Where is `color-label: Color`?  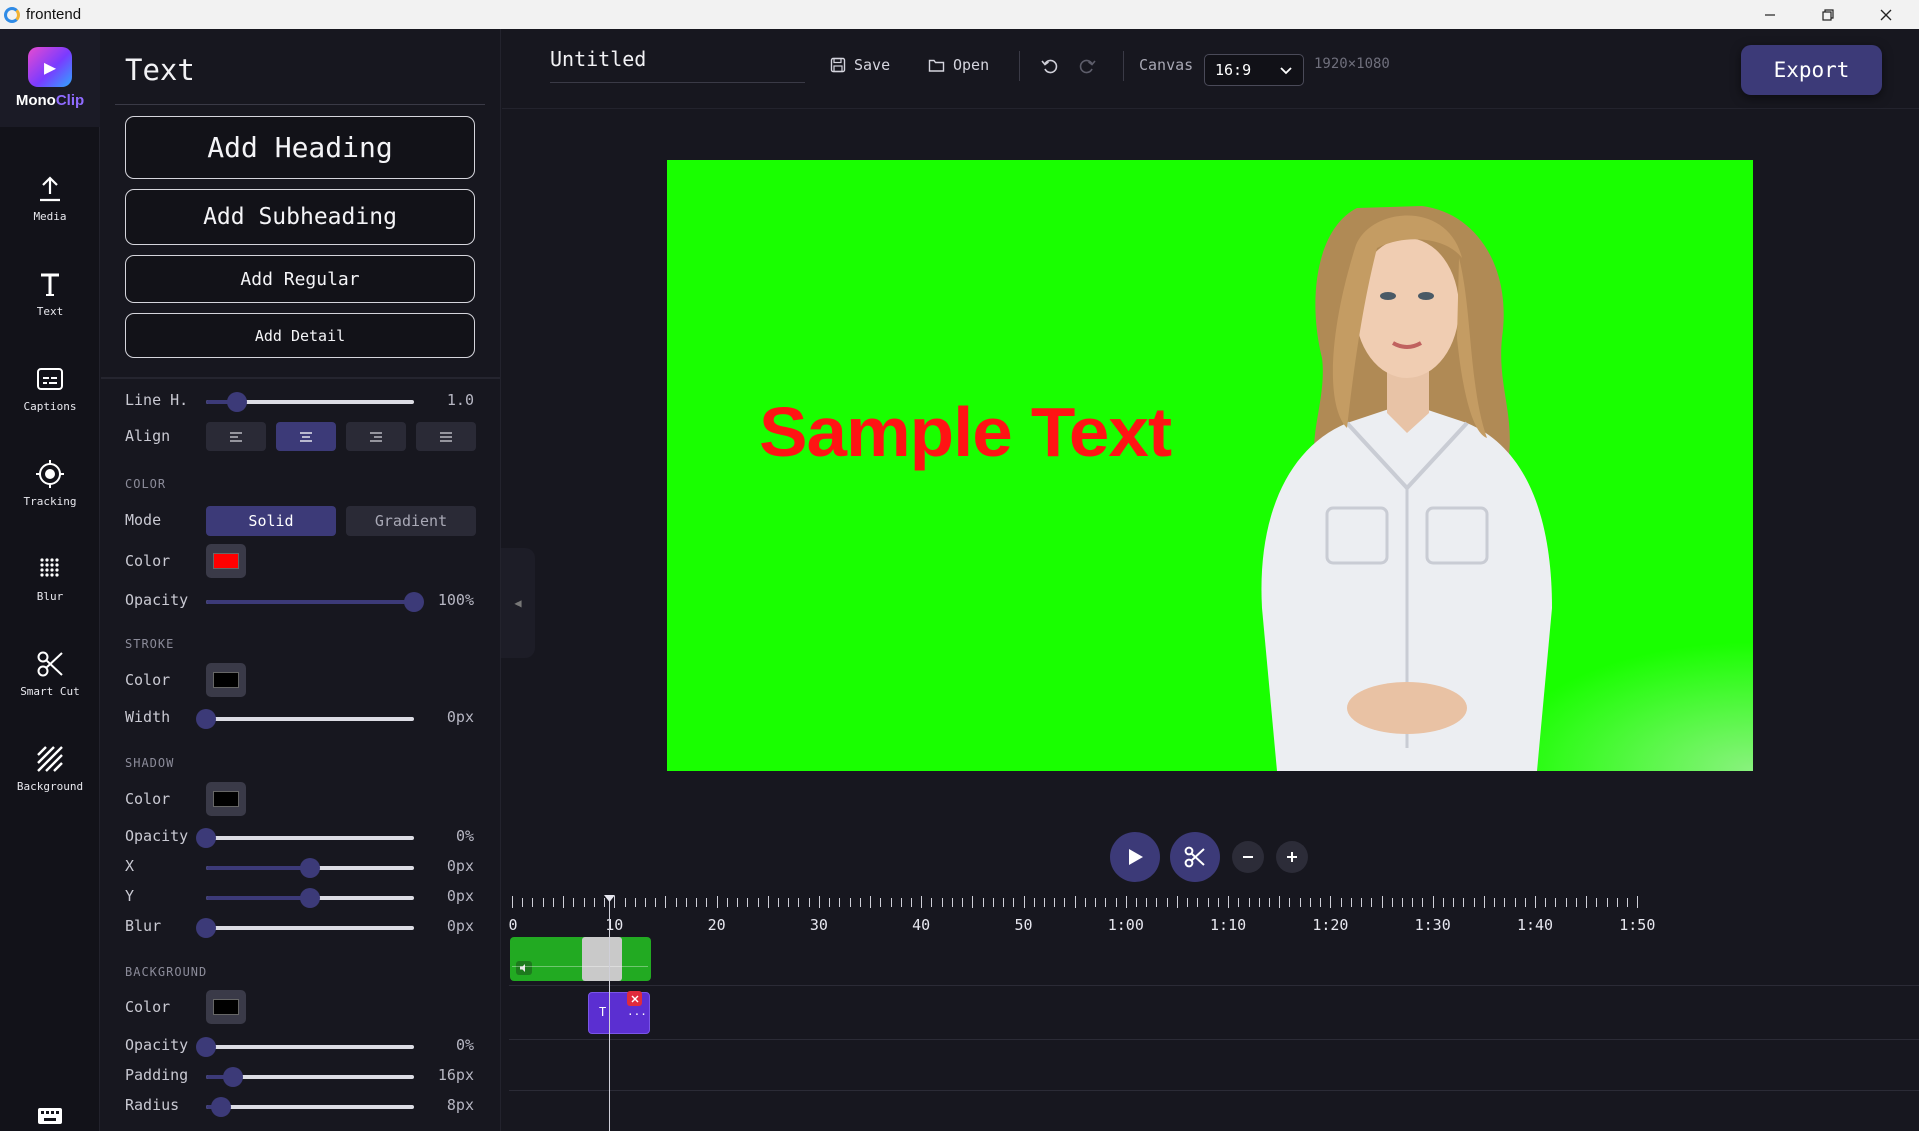 color-label: Color is located at coordinates (148, 561).